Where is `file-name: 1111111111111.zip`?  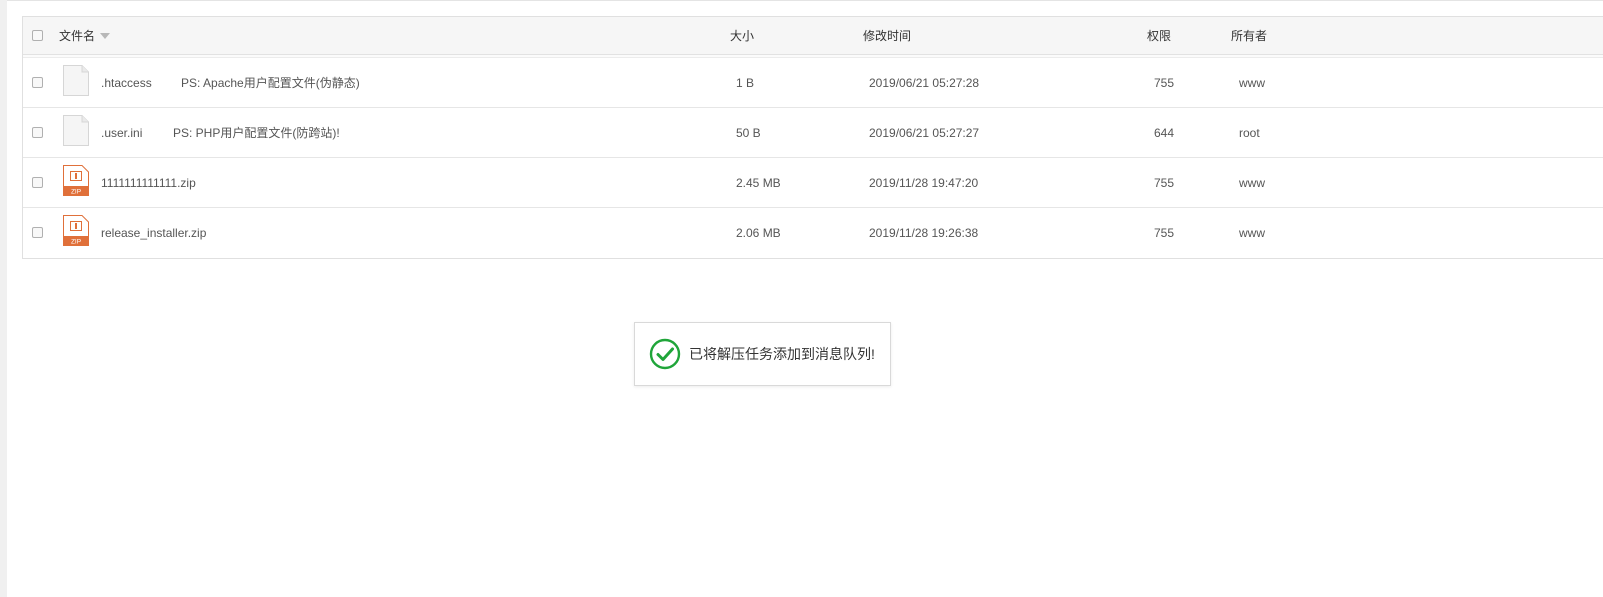
file-name: 1111111111111.zip is located at coordinates (148, 183).